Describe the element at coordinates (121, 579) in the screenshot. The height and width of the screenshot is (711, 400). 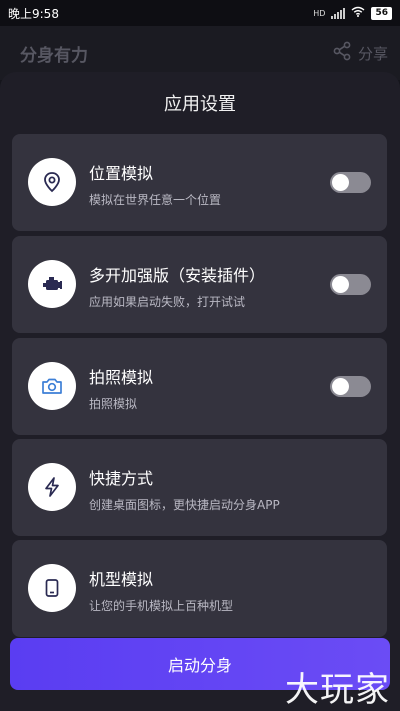
I see `setting-title: 机型模拟` at that location.